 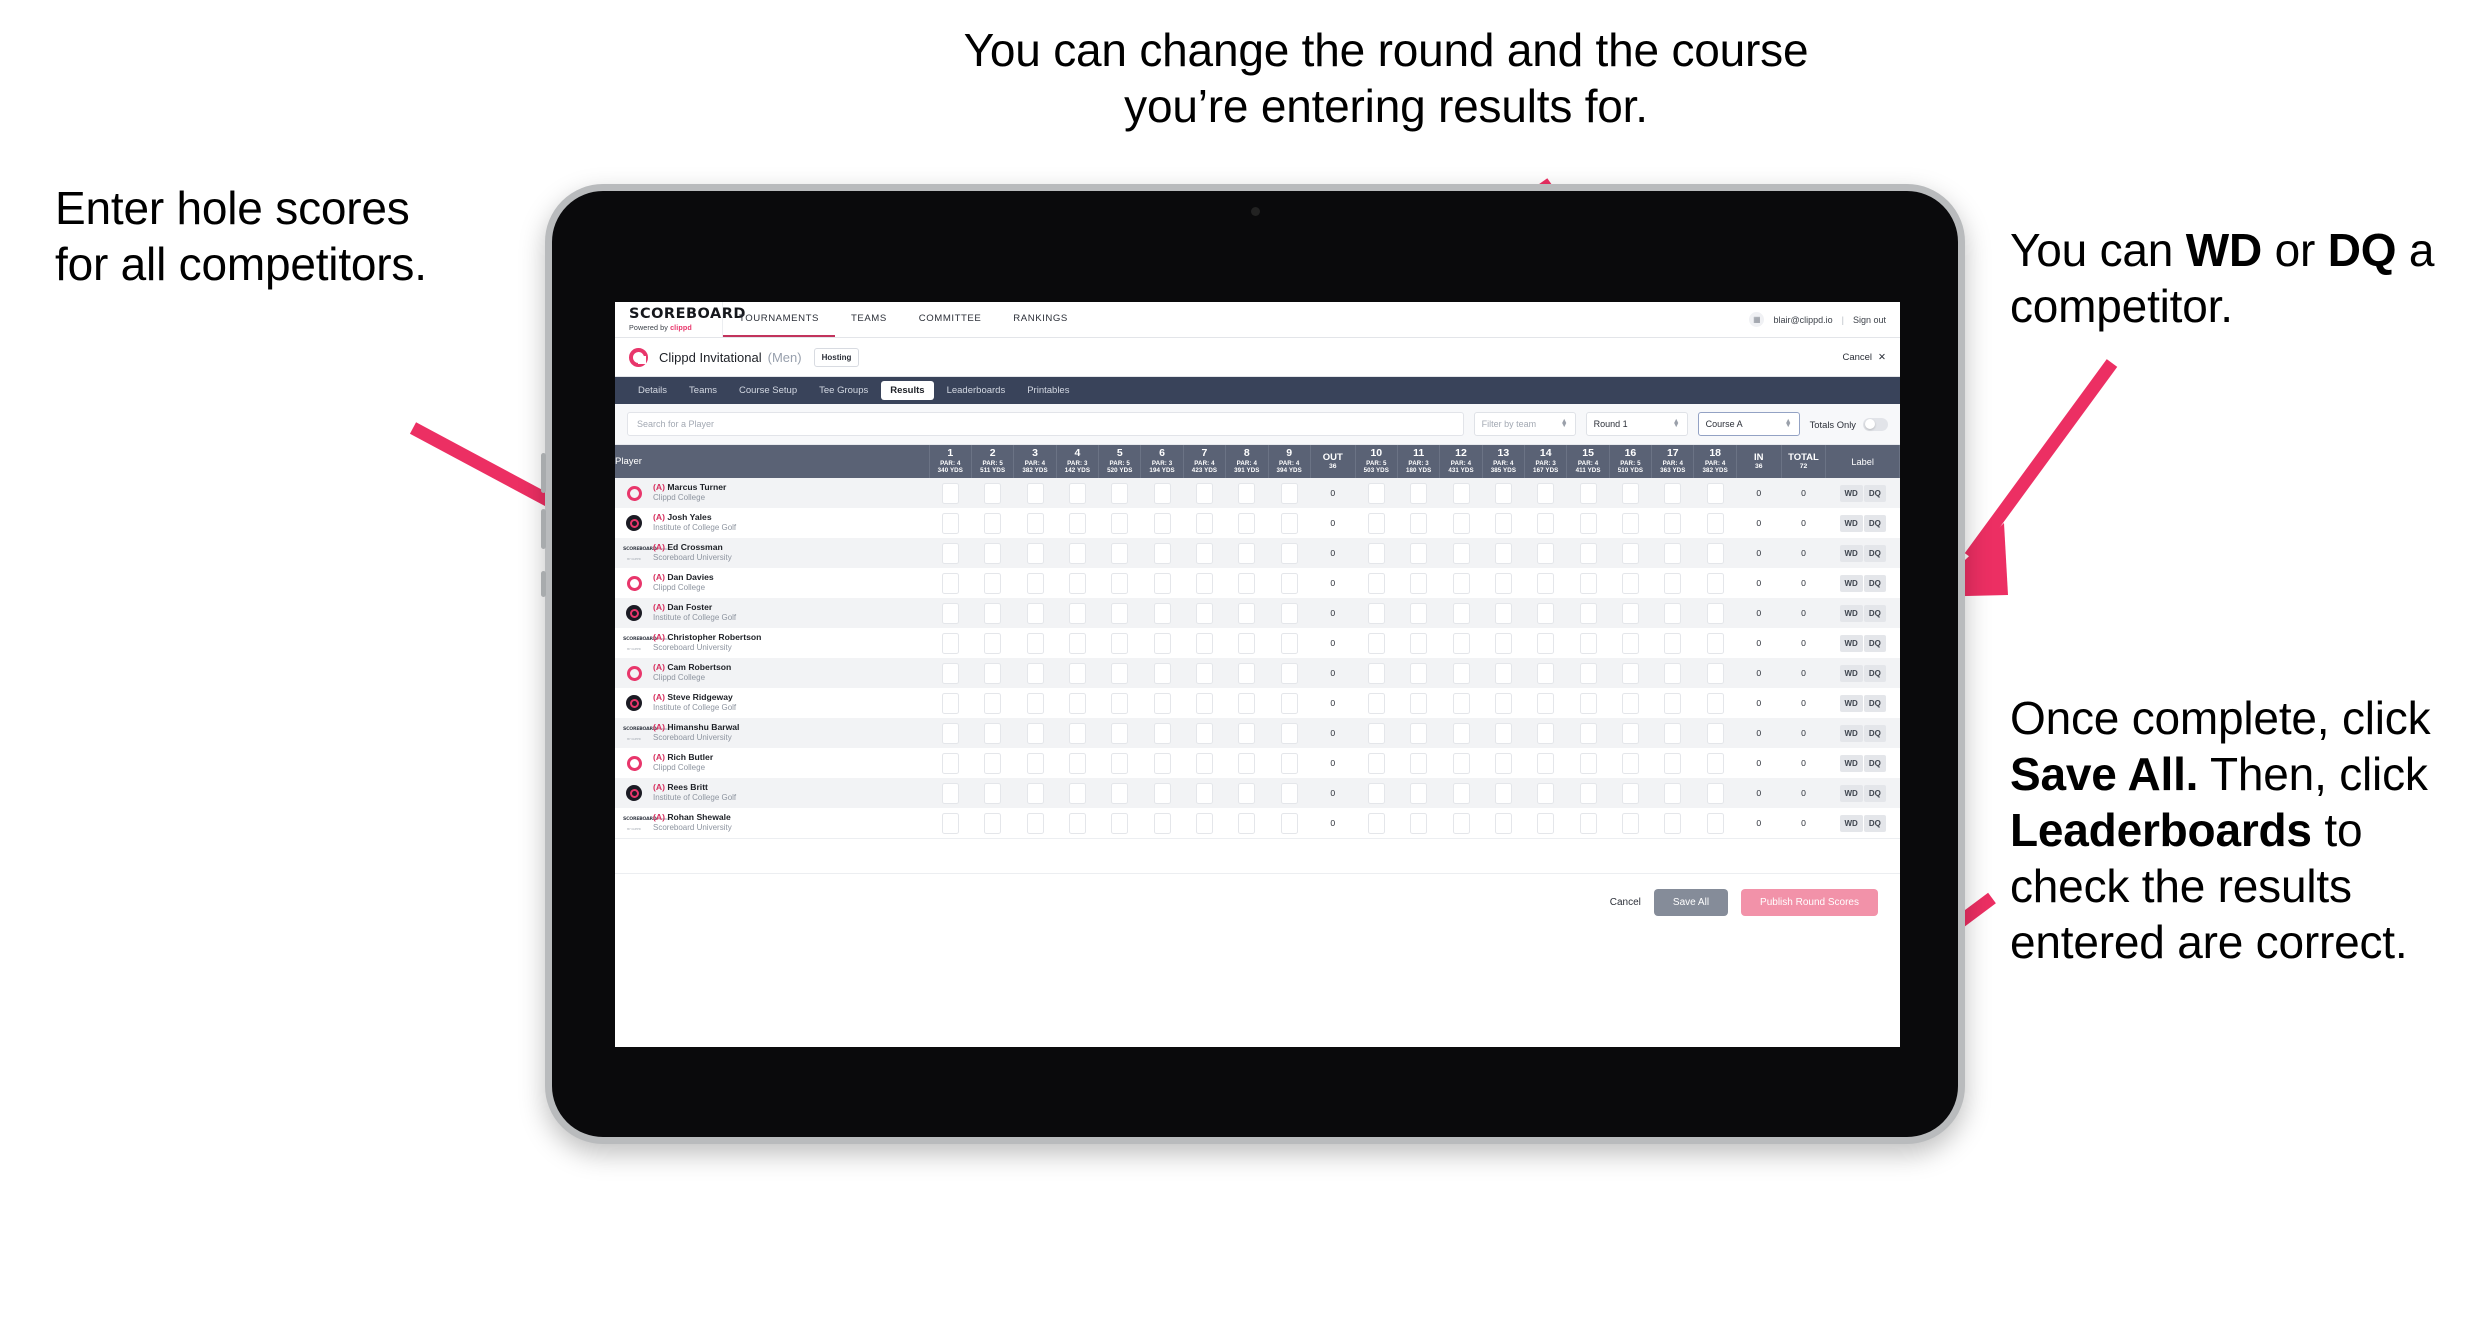 What do you see at coordinates (1864, 357) in the screenshot?
I see `cancel-button: Cancel ✕` at bounding box center [1864, 357].